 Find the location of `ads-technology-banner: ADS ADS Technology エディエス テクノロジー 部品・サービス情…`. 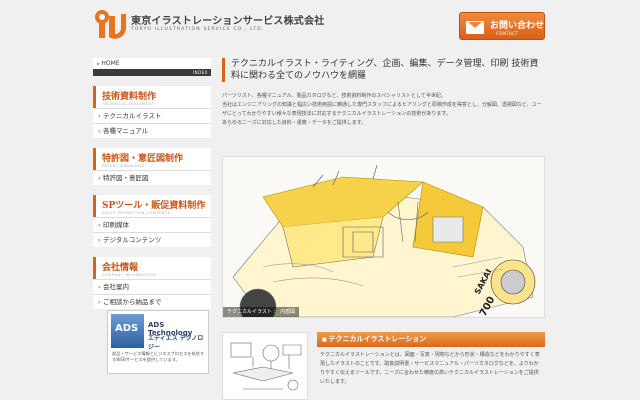

ads-technology-banner: ADS ADS Technology エディエス テクノロジー 部品・サービス情… is located at coordinates (158, 342).